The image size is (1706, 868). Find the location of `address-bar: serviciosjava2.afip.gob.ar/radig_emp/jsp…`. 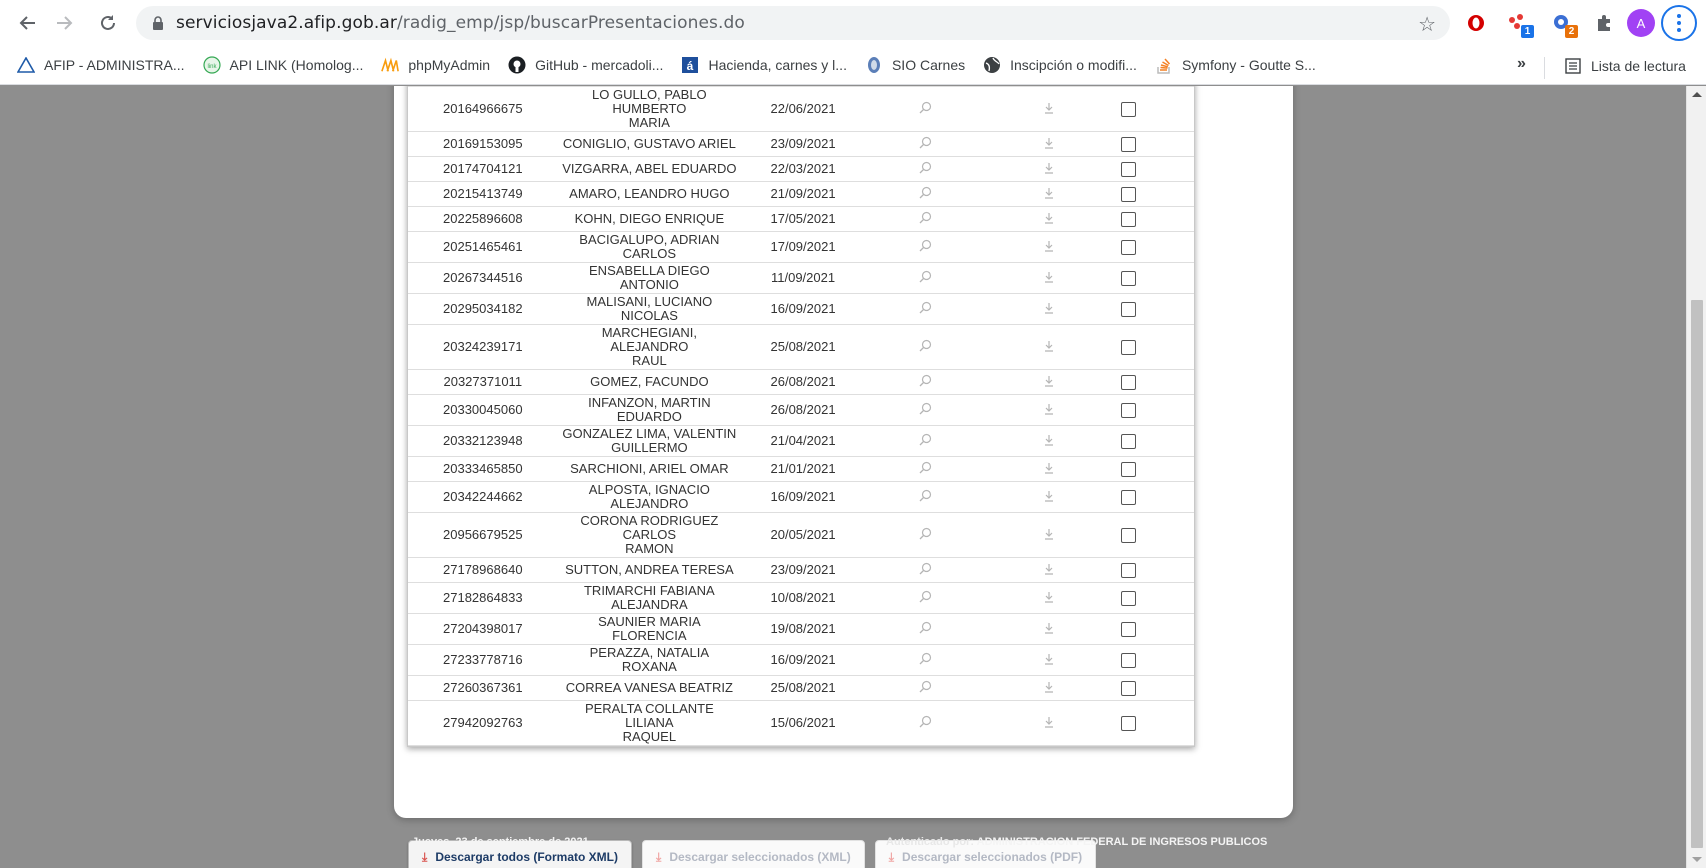

address-bar: serviciosjava2.afip.gob.ar/radig_emp/jsp… is located at coordinates (793, 23).